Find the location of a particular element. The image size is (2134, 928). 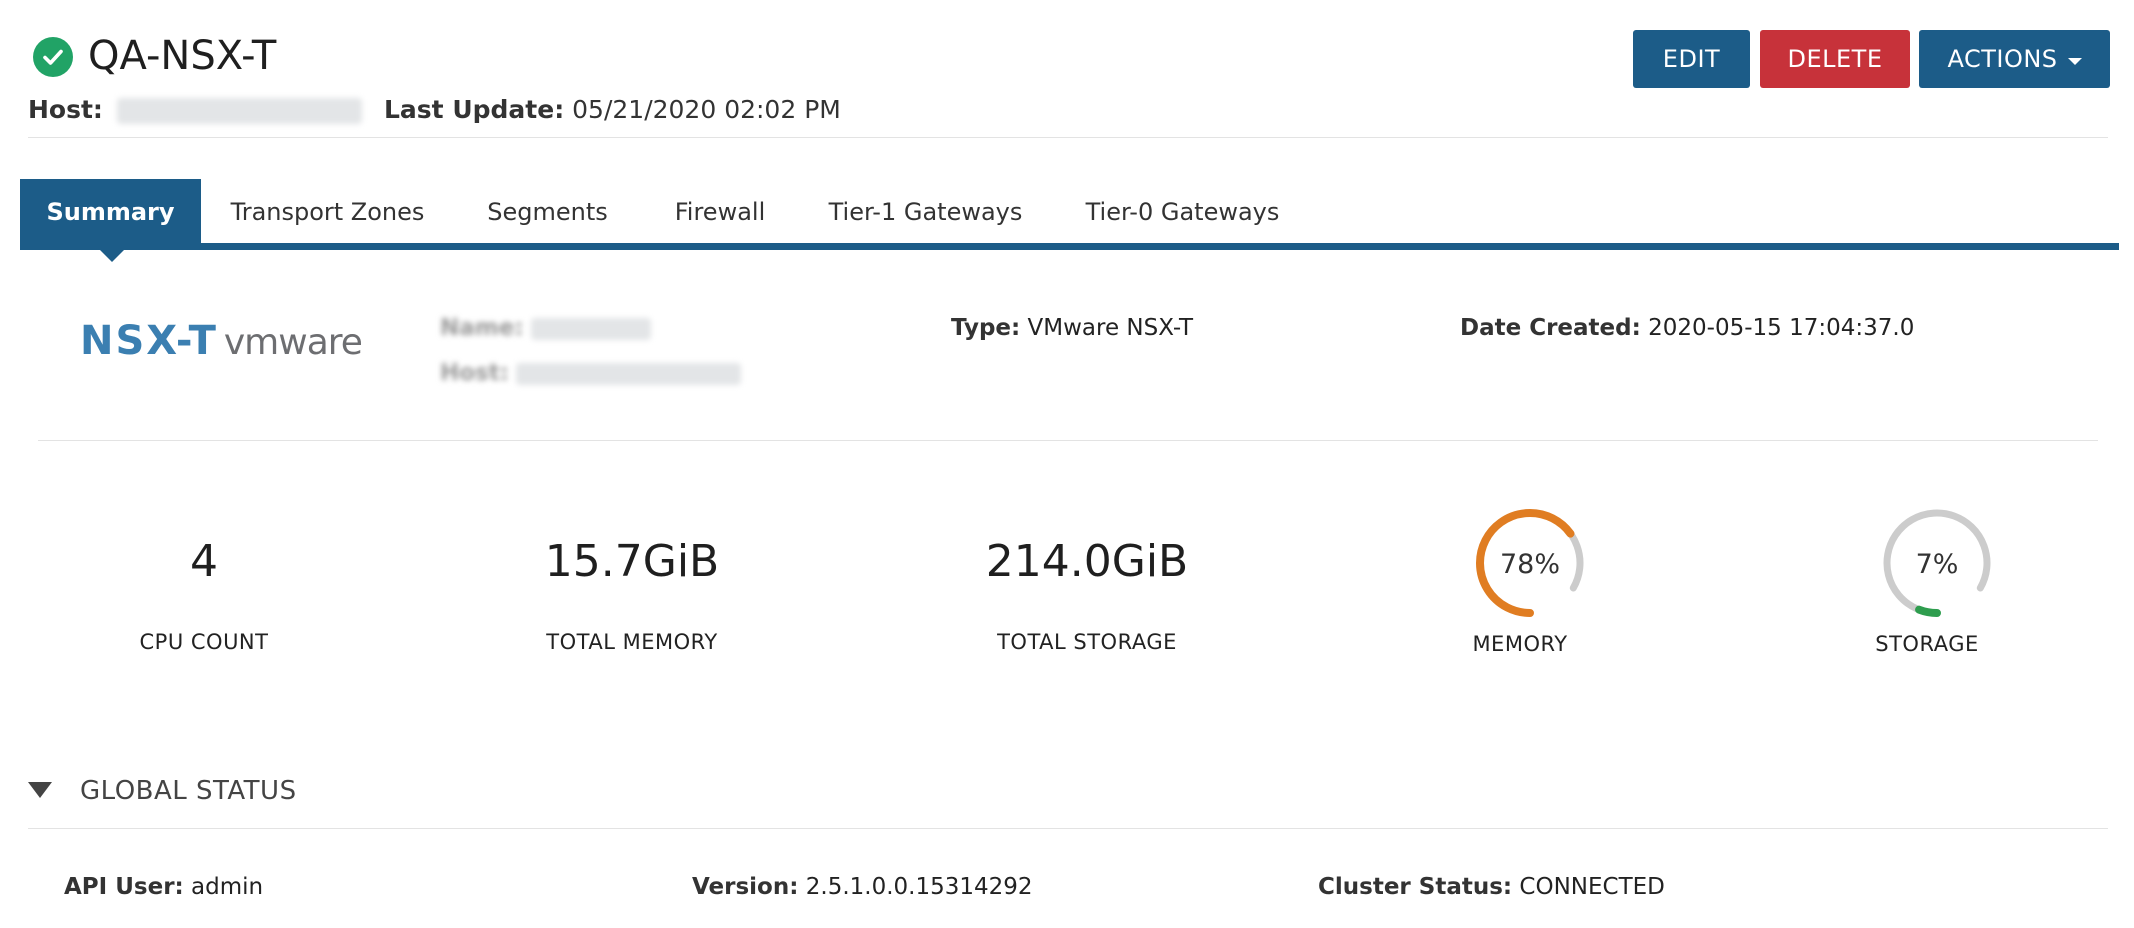

last-update-label: Last Update: is located at coordinates (474, 109).